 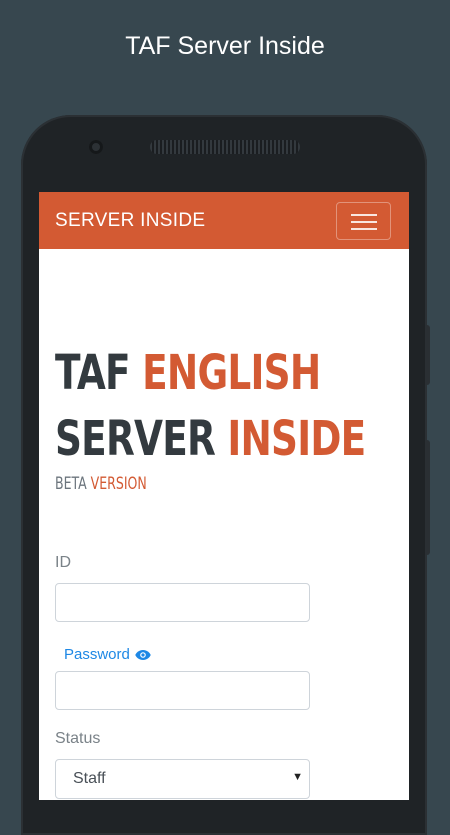 I want to click on beta-word: BETA, so click(x=71, y=484).